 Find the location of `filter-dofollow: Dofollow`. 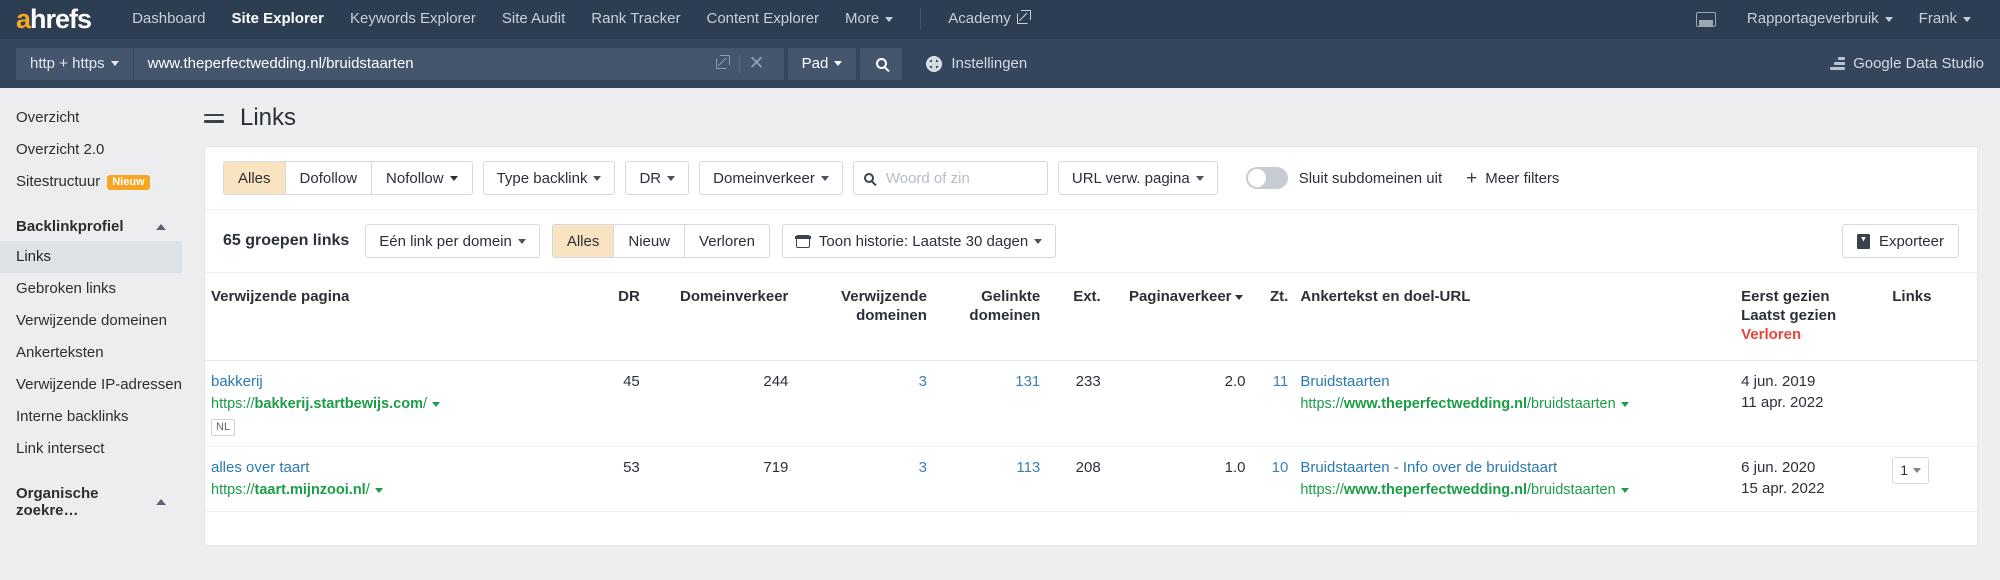

filter-dofollow: Dofollow is located at coordinates (329, 178).